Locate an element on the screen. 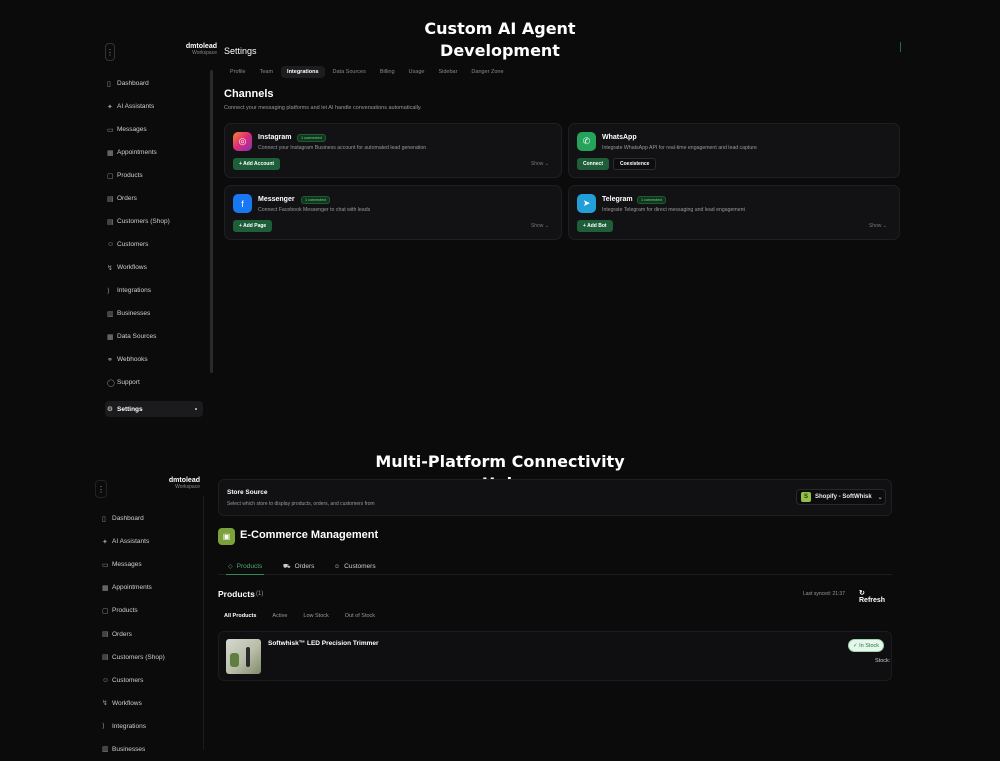 The image size is (1000, 761). product-name: Softwhisk™ LED Precision Trimmer is located at coordinates (323, 643).